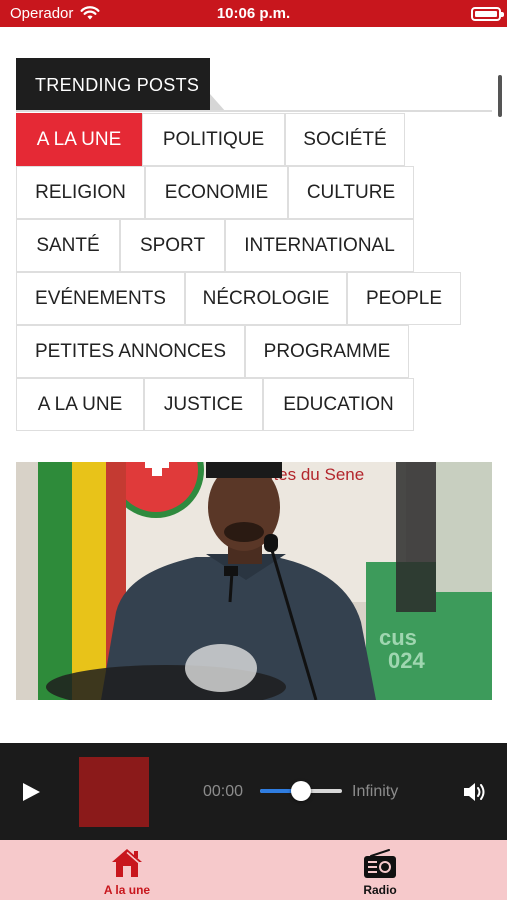 This screenshot has height=900, width=507. I want to click on play-icon, so click(31, 792).